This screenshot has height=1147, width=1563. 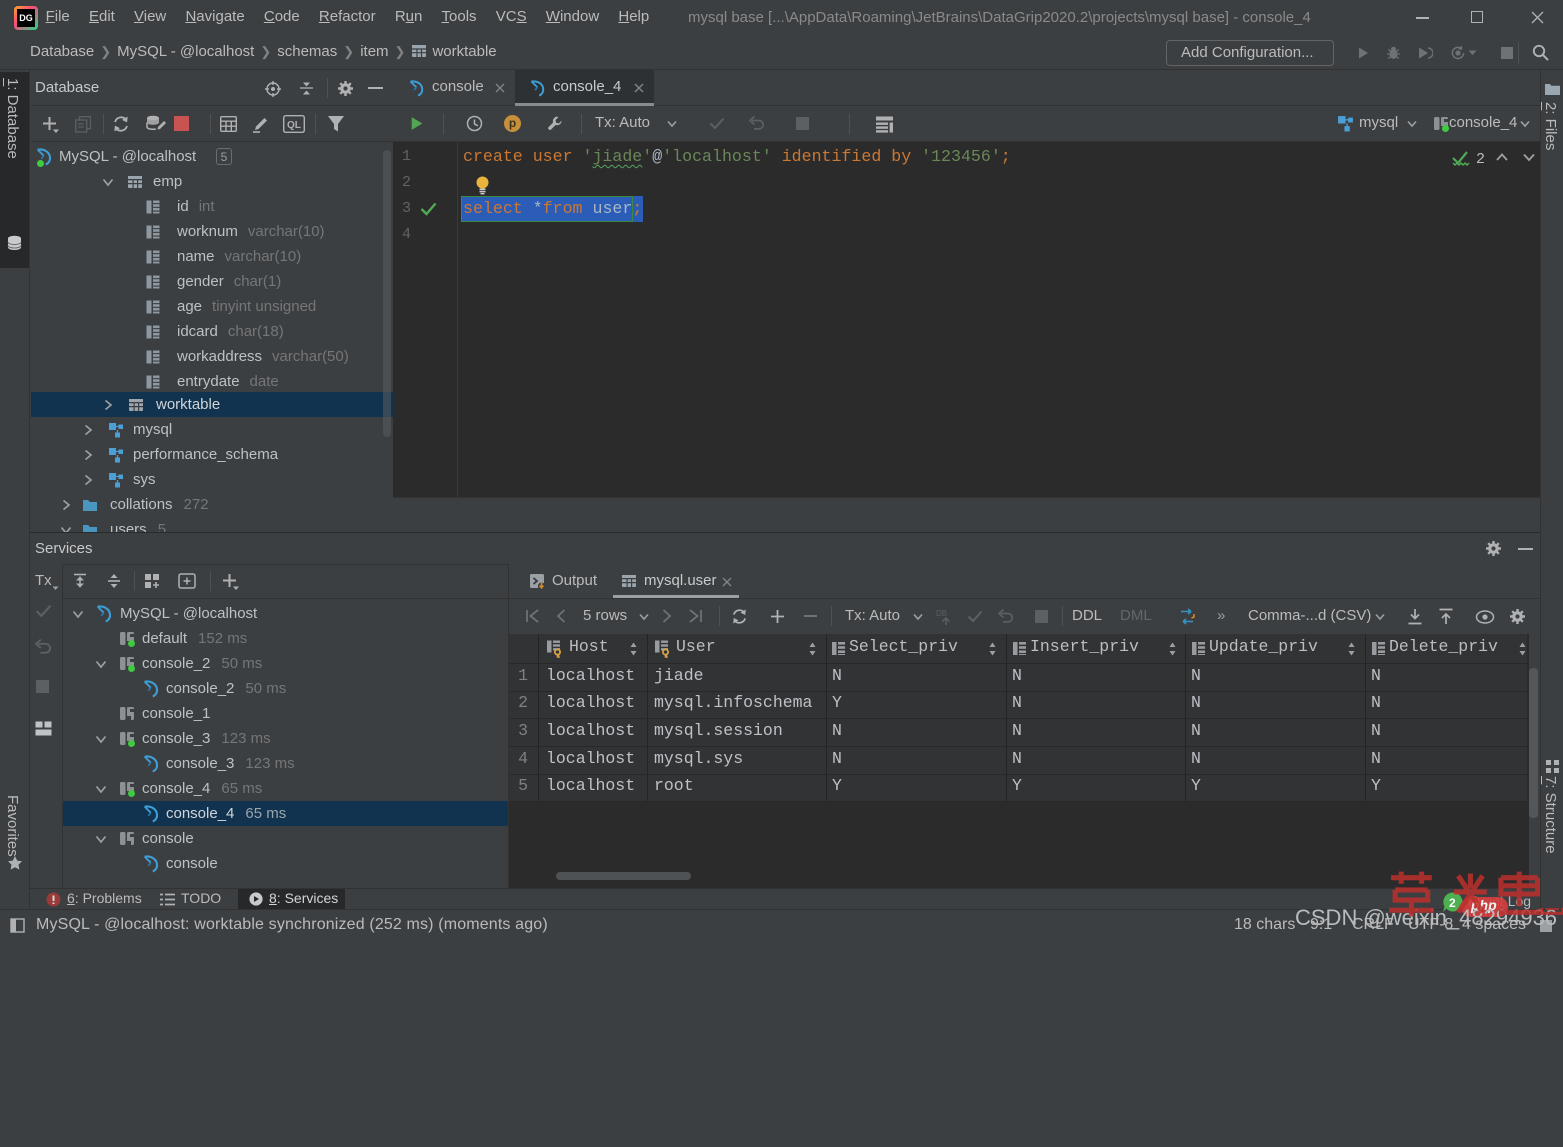 I want to click on svg-text: QL, so click(x=294, y=125).